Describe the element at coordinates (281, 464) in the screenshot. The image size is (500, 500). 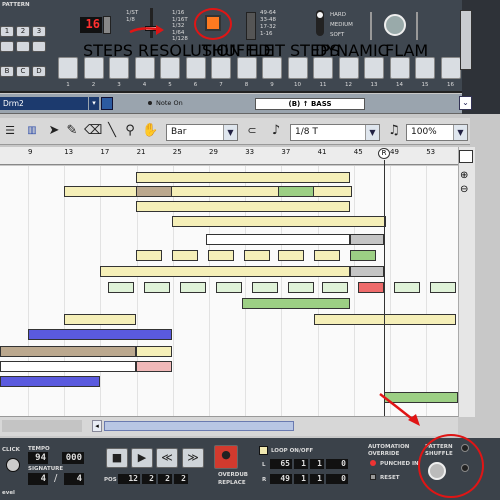
I see `loop-left-bars: 65` at that location.